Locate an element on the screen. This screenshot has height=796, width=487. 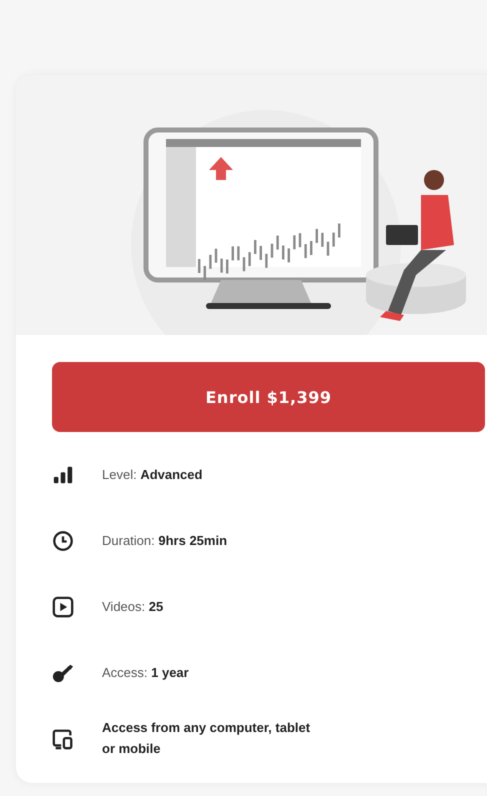
feature-text: Access from any computer, tablet or mobile is located at coordinates (207, 738).